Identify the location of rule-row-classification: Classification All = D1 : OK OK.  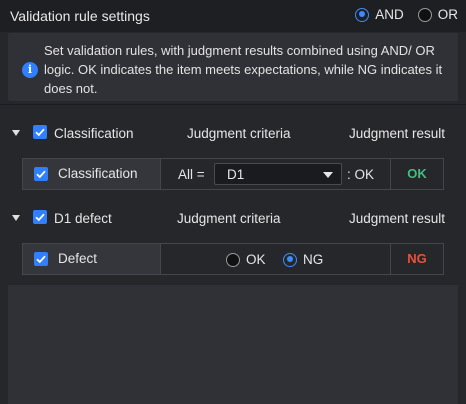
(233, 174).